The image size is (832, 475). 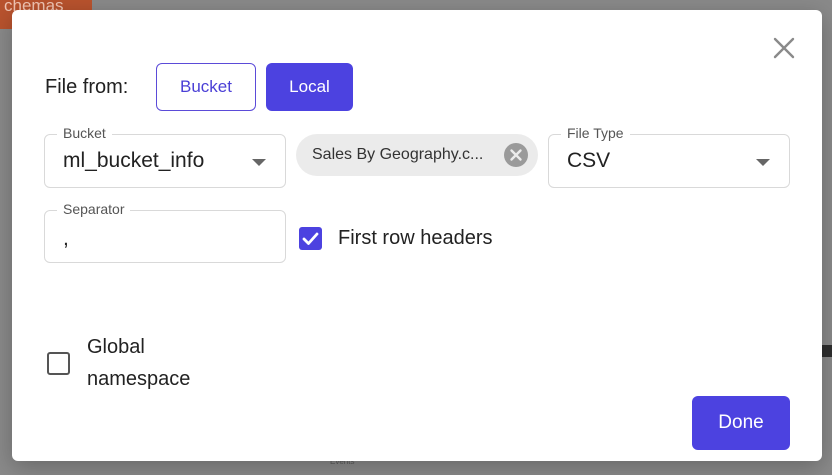 What do you see at coordinates (827, 351) in the screenshot?
I see `background-edge-mark` at bounding box center [827, 351].